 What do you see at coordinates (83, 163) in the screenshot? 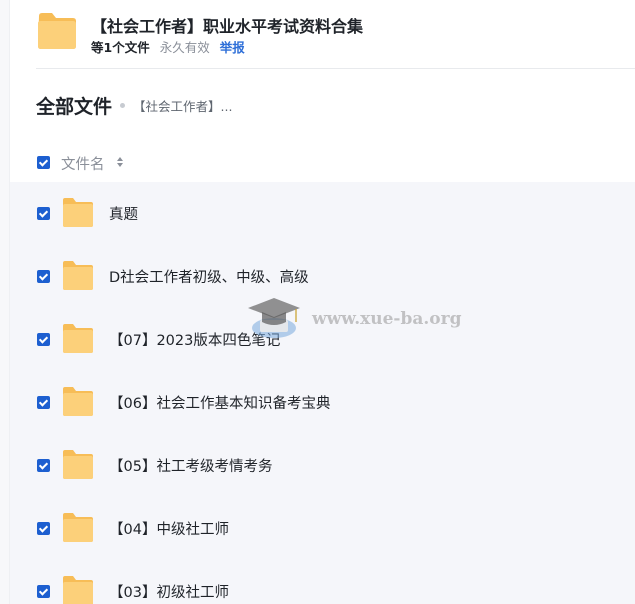
I see `column-name-header: 文件名` at bounding box center [83, 163].